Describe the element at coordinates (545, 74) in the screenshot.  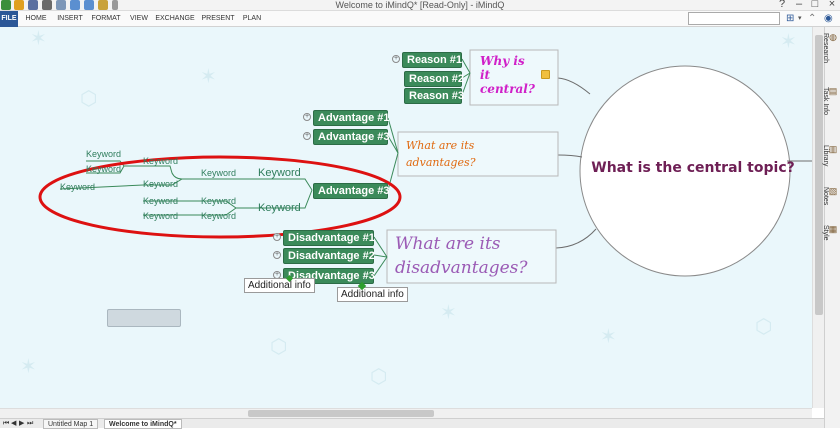
I see `note-icon` at that location.